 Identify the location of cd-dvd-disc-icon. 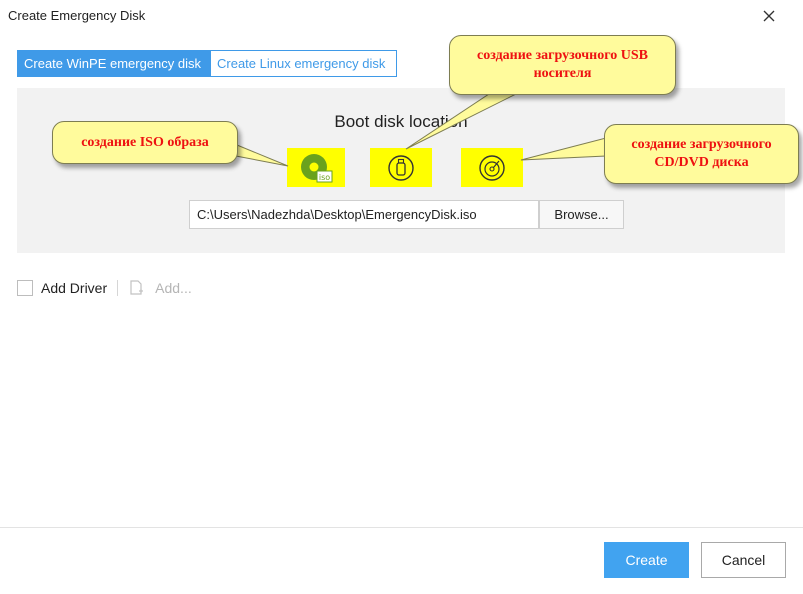
(492, 167).